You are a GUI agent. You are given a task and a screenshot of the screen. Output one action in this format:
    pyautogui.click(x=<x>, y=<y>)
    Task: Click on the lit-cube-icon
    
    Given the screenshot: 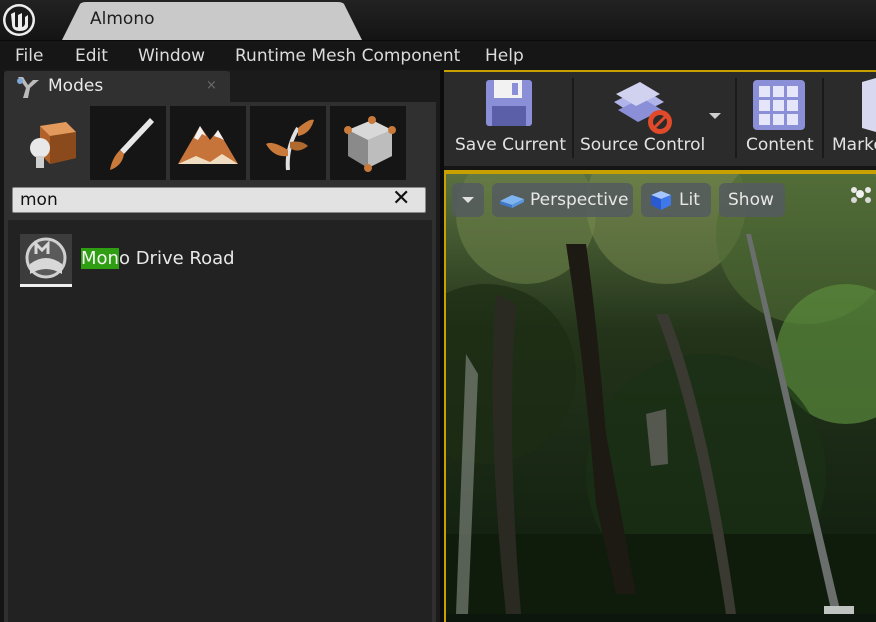 What is the action you would take?
    pyautogui.click(x=661, y=200)
    